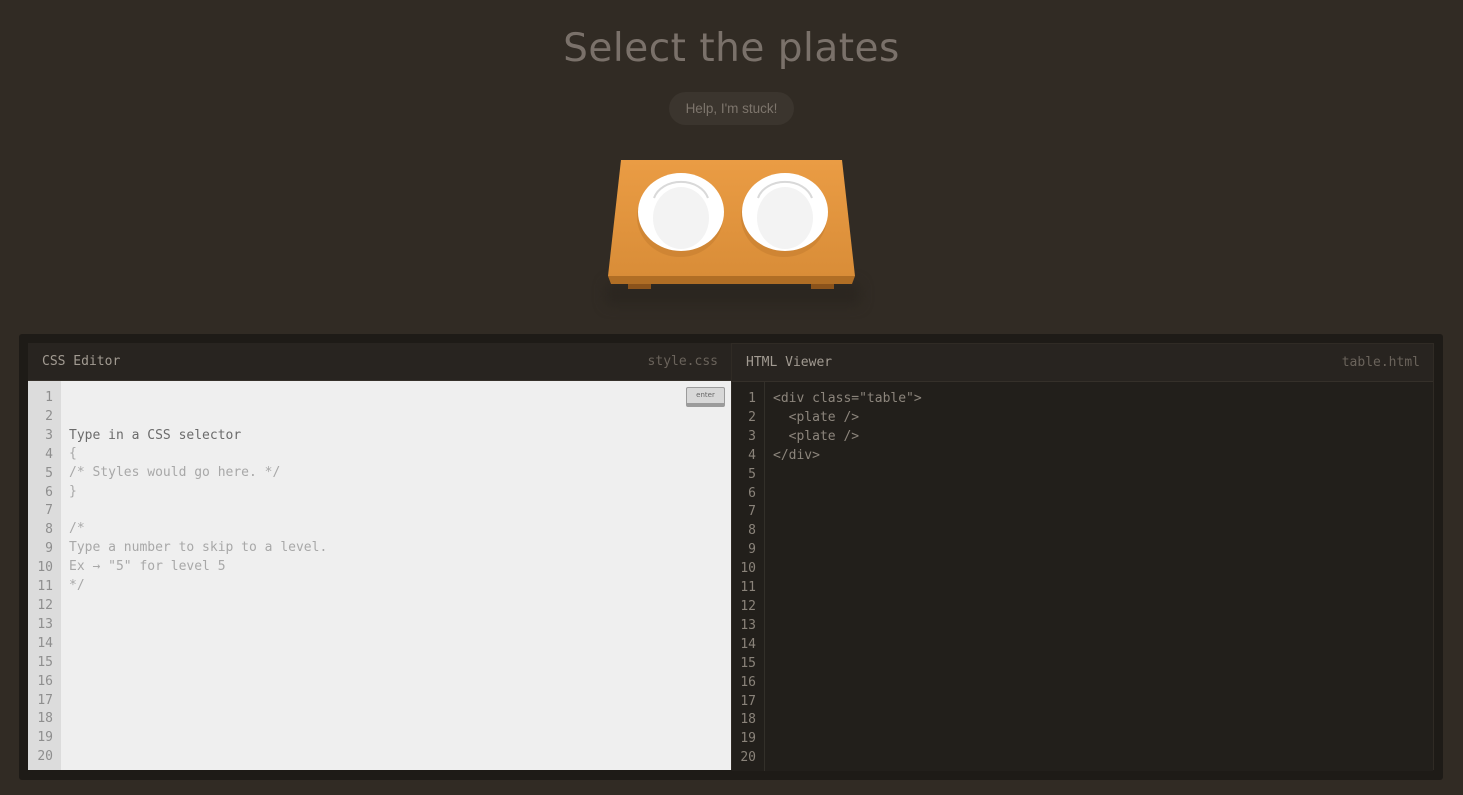 This screenshot has width=1463, height=795. Describe the element at coordinates (77, 586) in the screenshot. I see `css-code-line: */` at that location.